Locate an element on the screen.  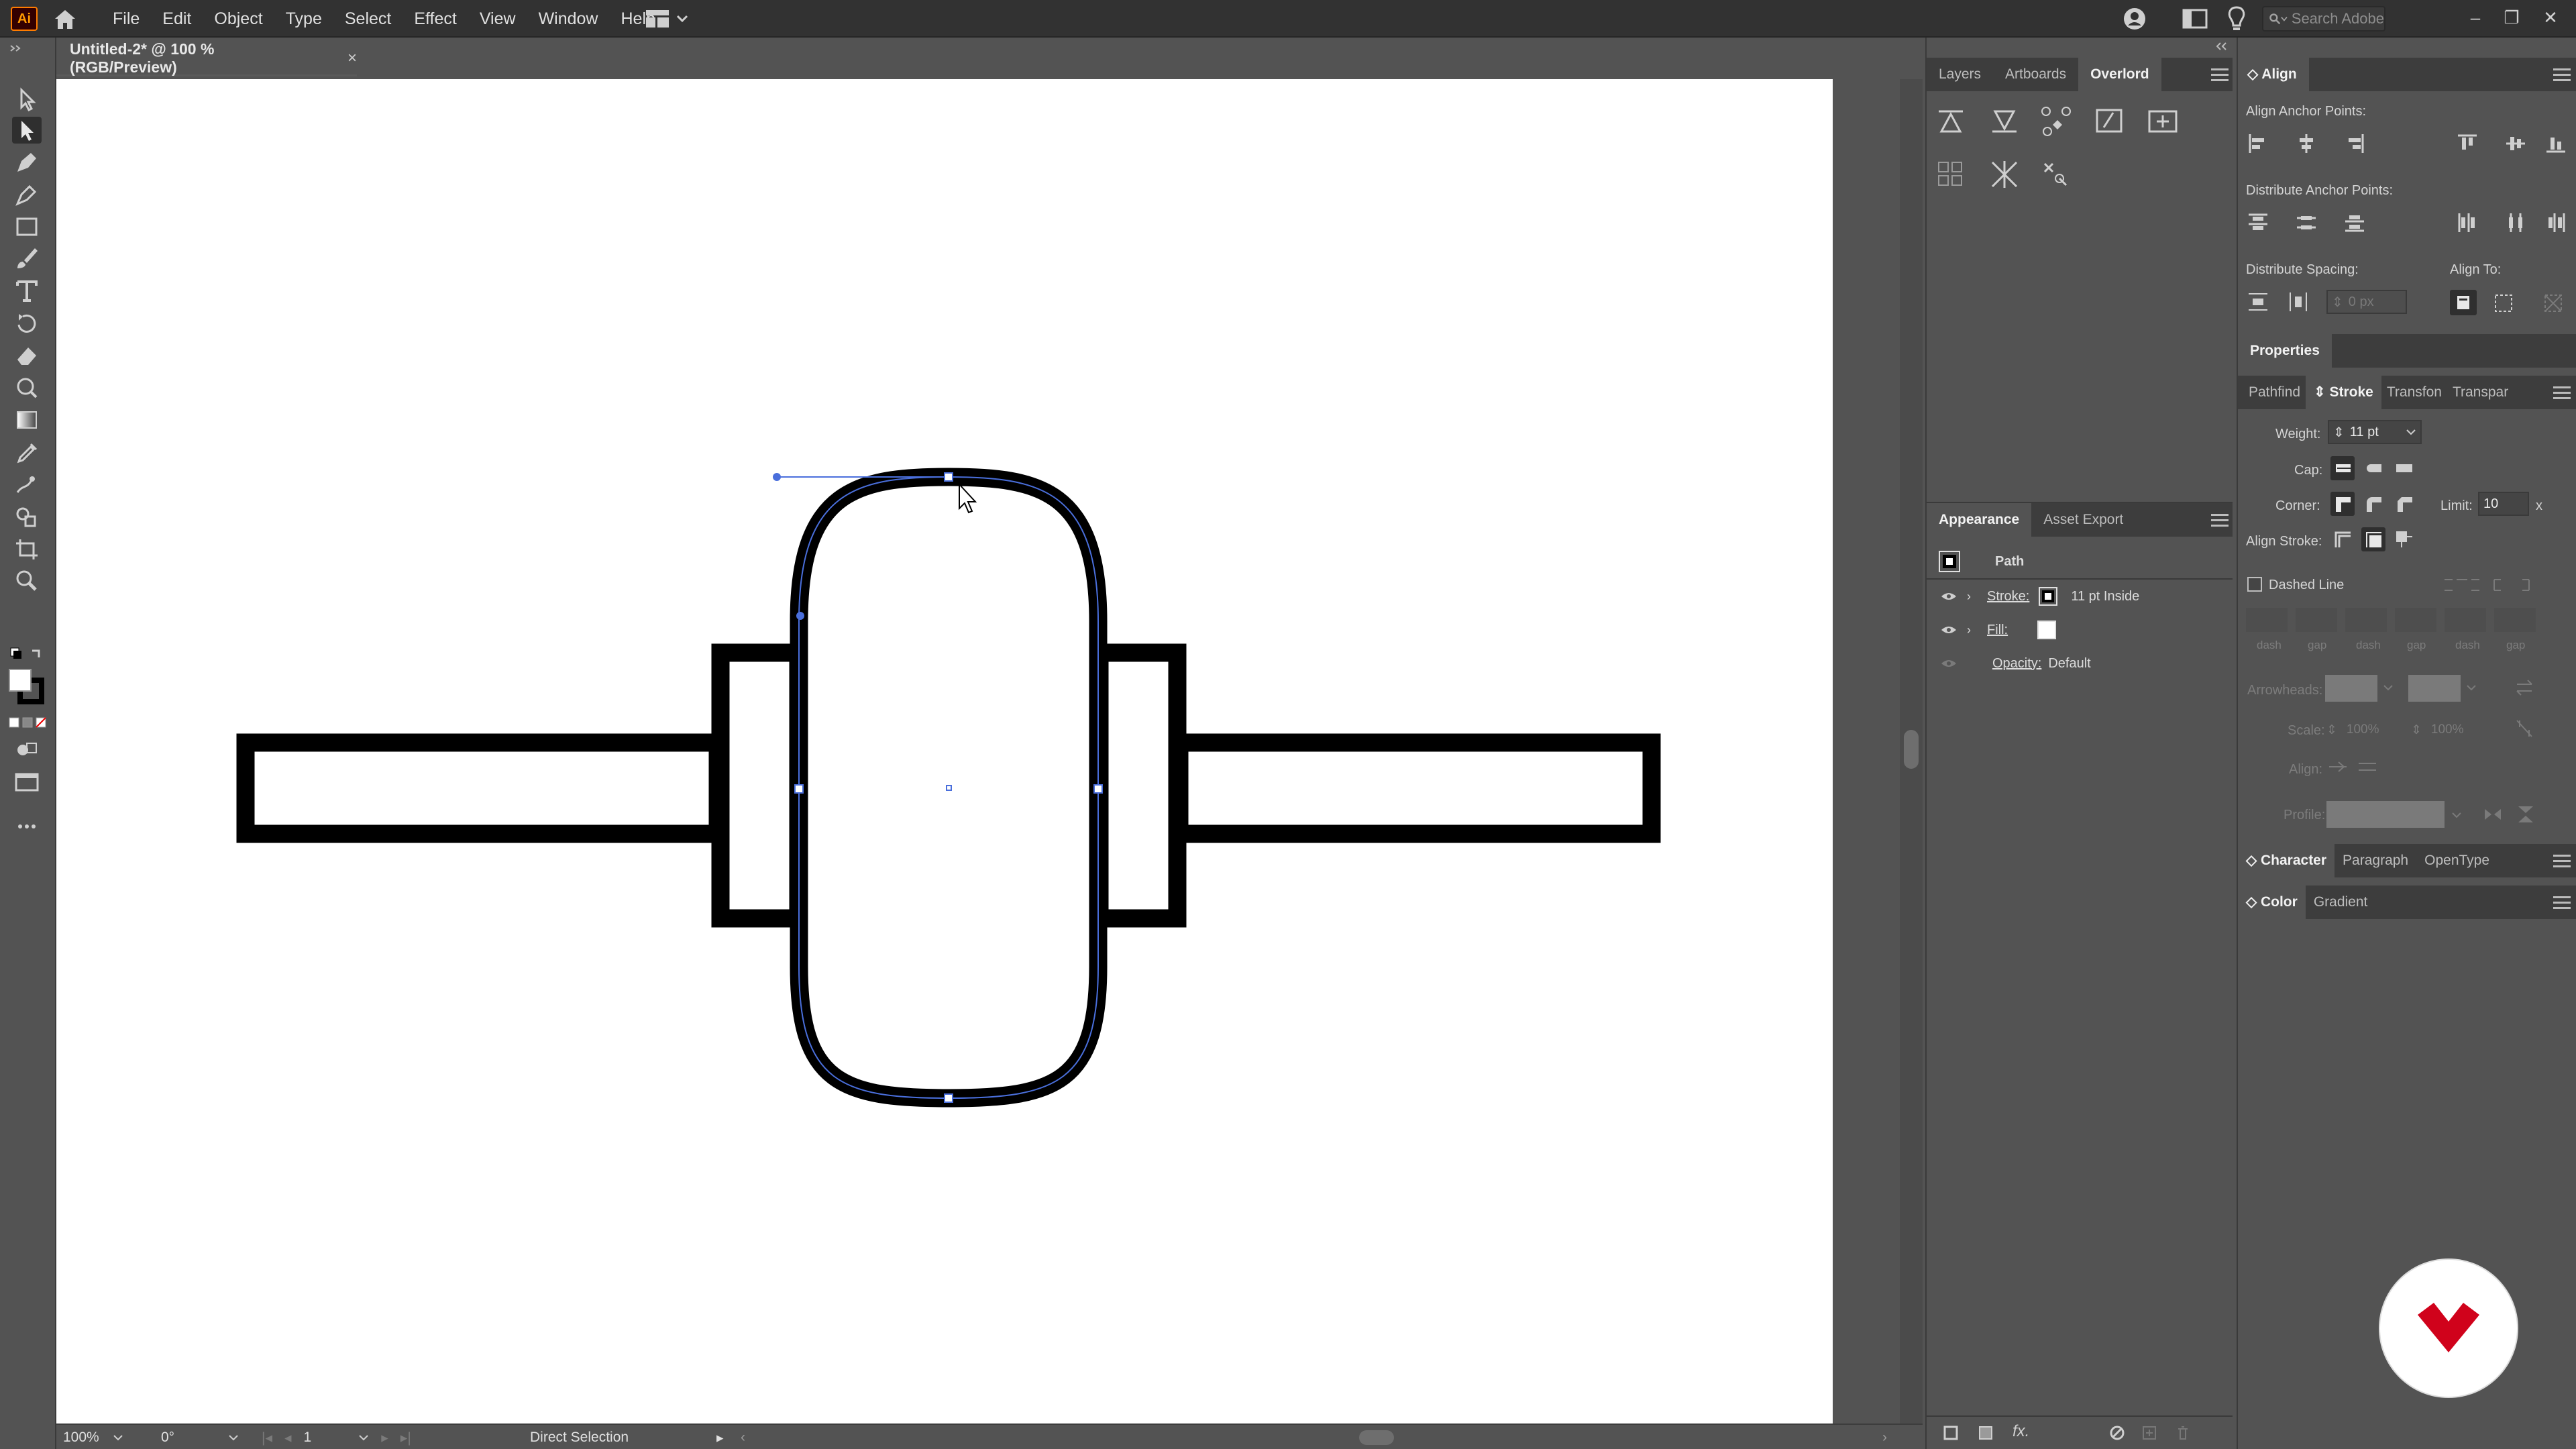
home-icon is located at coordinates (65, 19).